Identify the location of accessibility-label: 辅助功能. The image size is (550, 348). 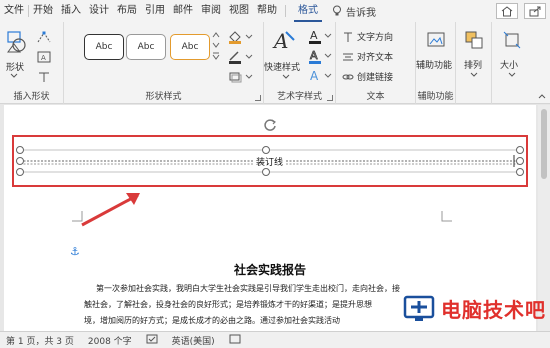
(434, 64).